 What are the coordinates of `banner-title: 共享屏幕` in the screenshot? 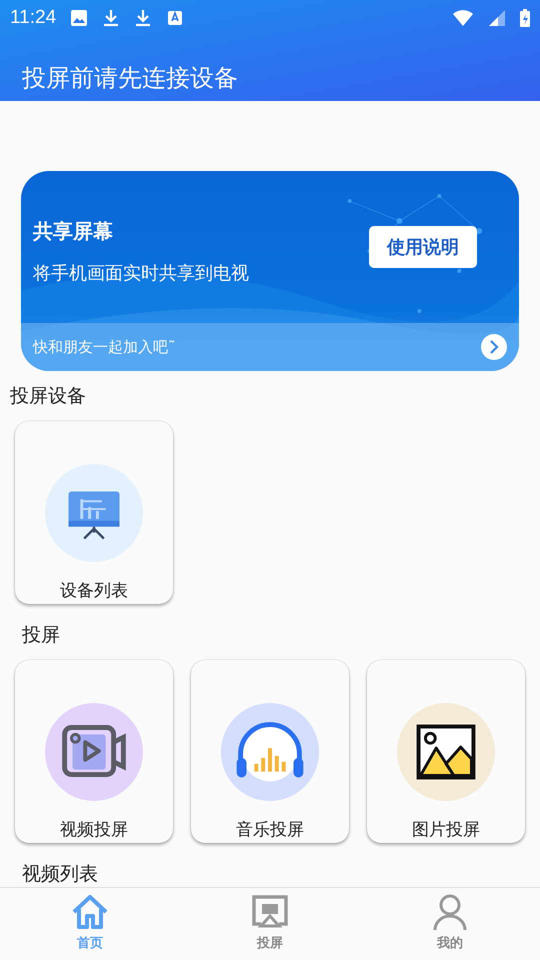 It's located at (73, 231).